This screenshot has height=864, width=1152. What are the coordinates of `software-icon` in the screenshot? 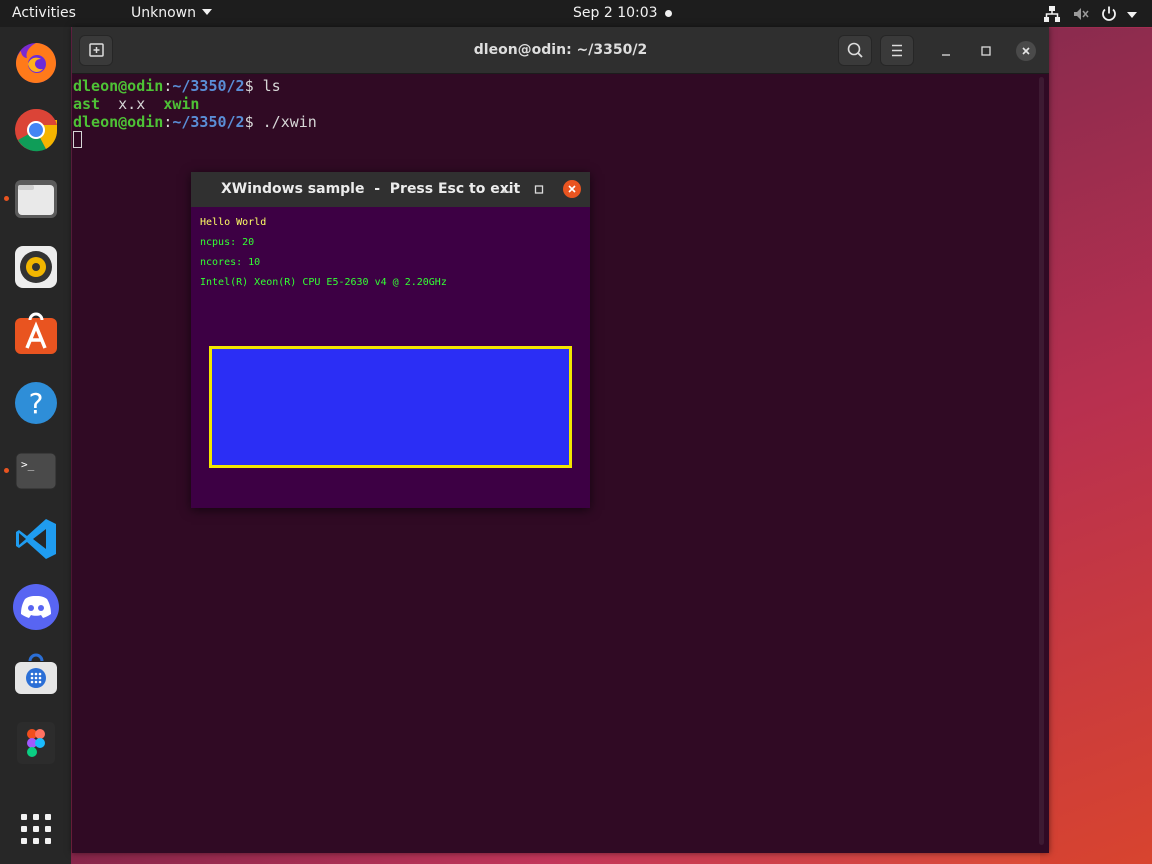 It's located at (36, 335).